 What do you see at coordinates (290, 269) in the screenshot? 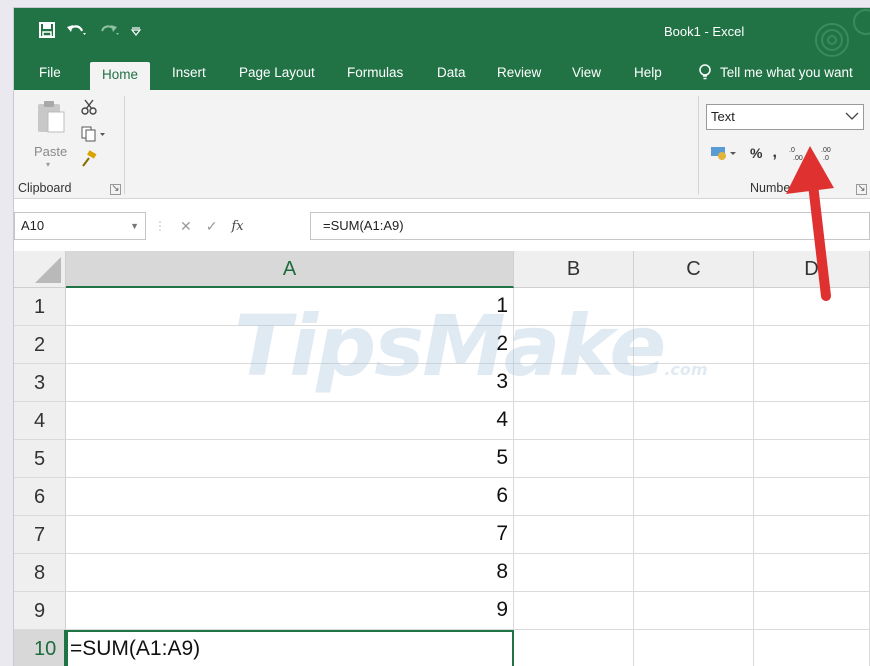
I see `column-header-a: A` at bounding box center [290, 269].